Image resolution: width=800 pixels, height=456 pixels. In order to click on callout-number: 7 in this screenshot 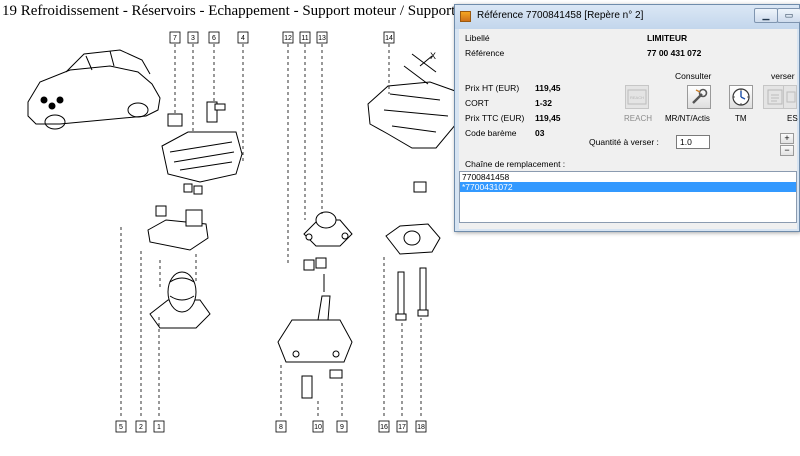, I will do `click(175, 38)`.